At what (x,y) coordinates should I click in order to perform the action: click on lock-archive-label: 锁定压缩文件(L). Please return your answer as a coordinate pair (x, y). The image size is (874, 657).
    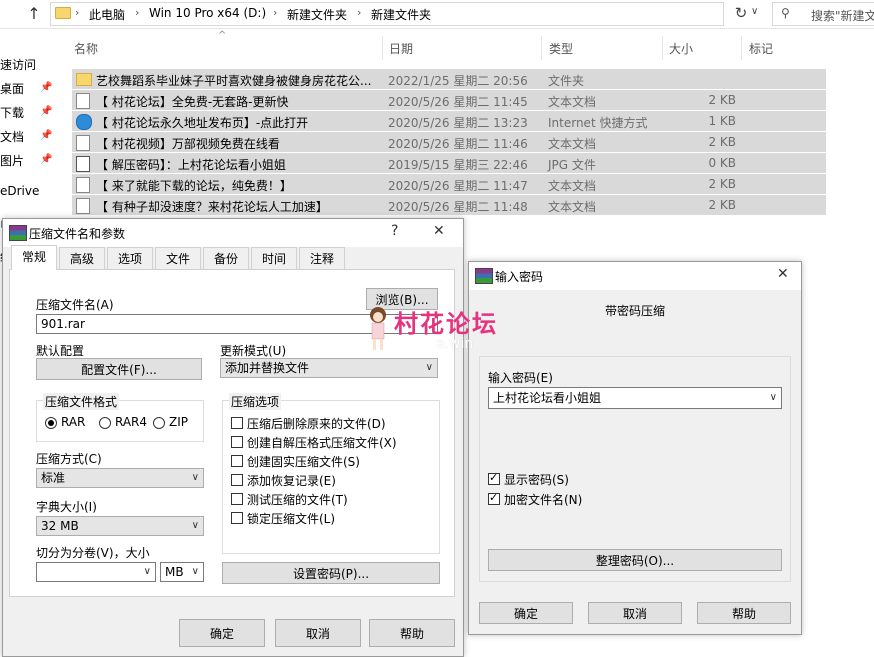
    Looking at the image, I should click on (291, 519).